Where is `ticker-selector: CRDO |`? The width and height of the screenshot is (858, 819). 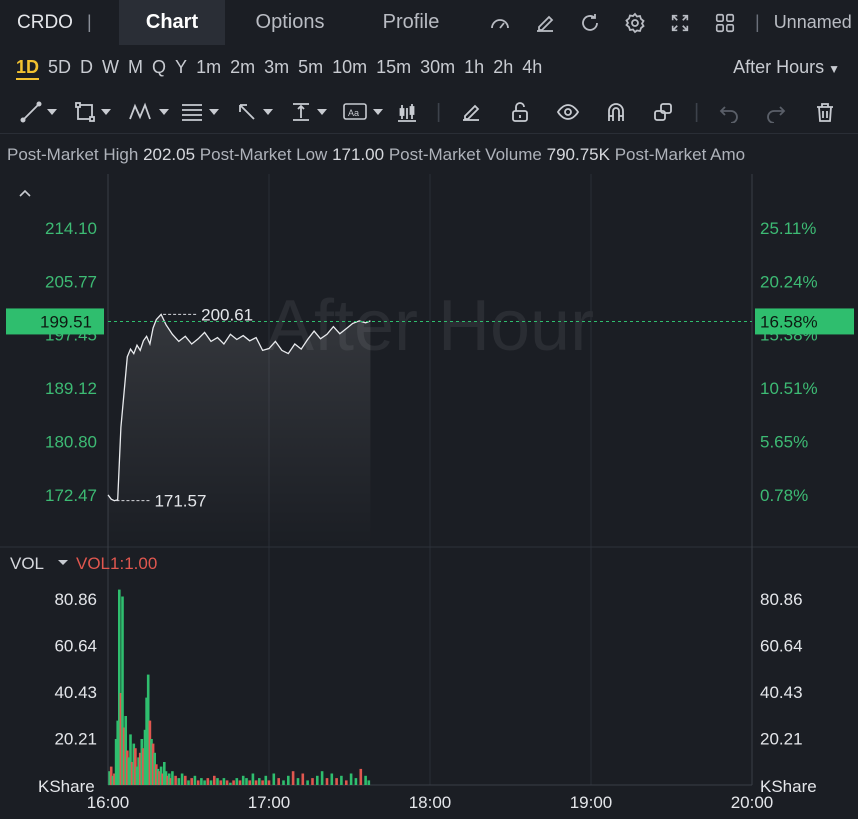
ticker-selector: CRDO | is located at coordinates (59, 22).